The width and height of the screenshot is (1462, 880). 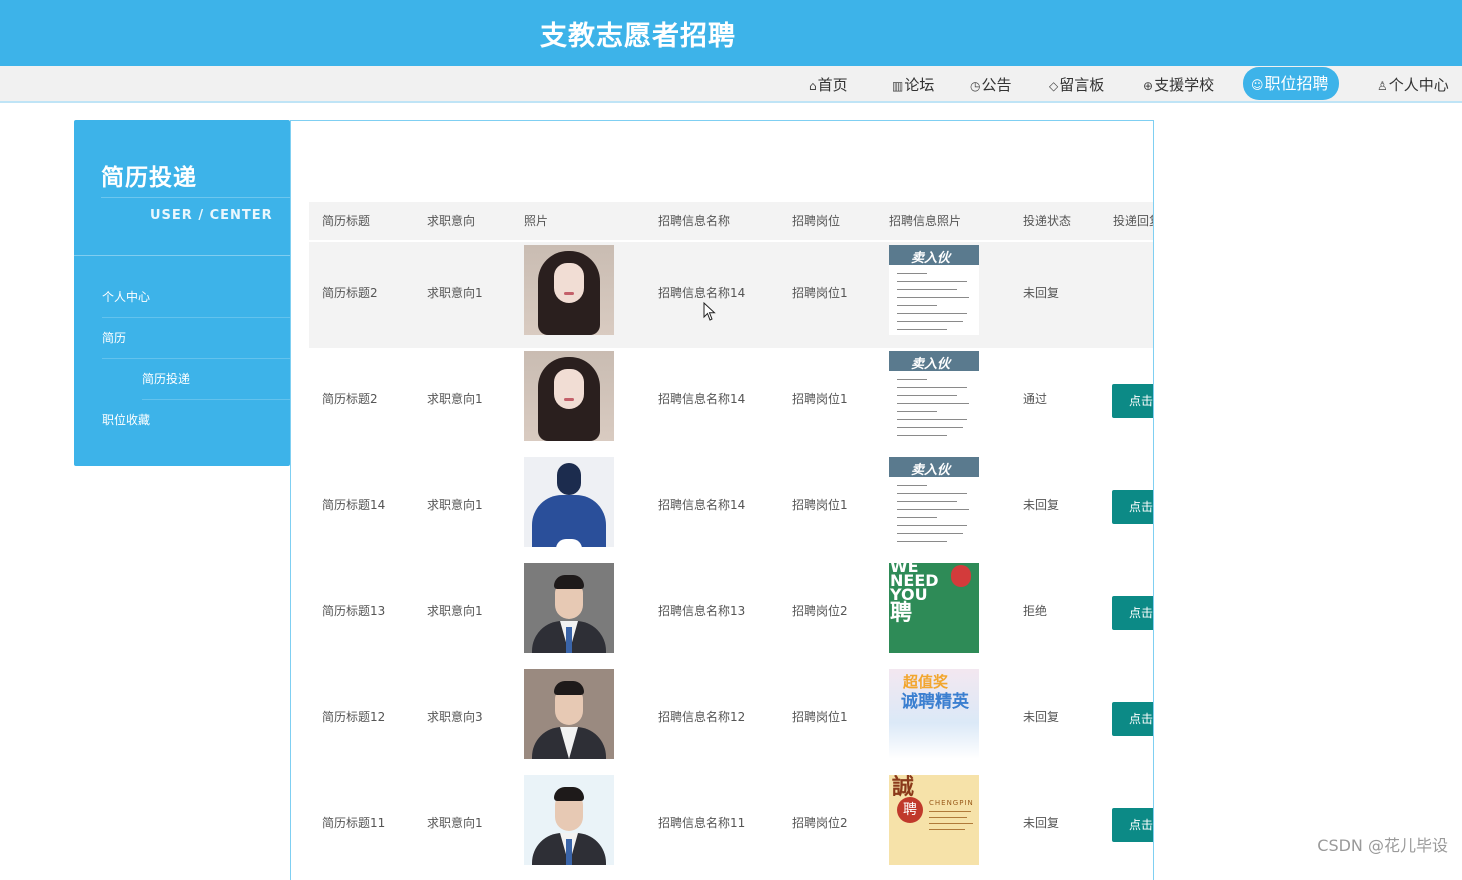 I want to click on column-header: 投递状态, so click(x=1047, y=221).